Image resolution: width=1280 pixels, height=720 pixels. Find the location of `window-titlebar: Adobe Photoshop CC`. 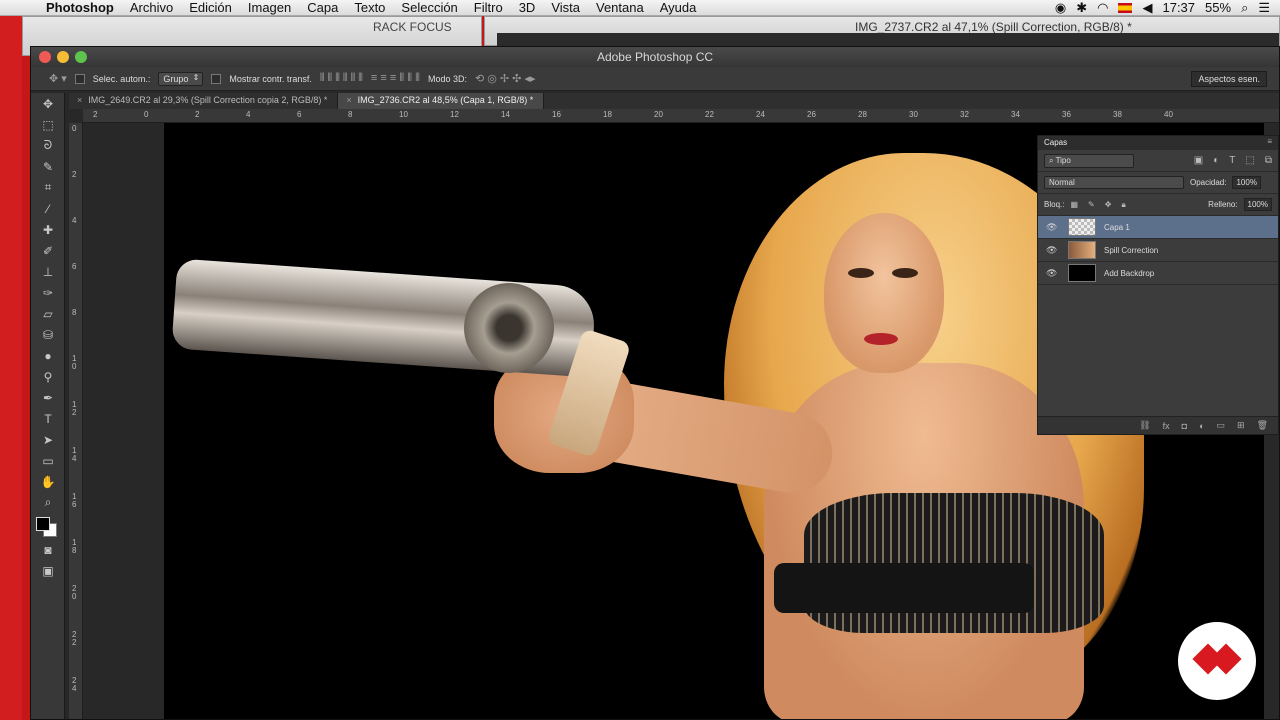

window-titlebar: Adobe Photoshop CC is located at coordinates (655, 57).